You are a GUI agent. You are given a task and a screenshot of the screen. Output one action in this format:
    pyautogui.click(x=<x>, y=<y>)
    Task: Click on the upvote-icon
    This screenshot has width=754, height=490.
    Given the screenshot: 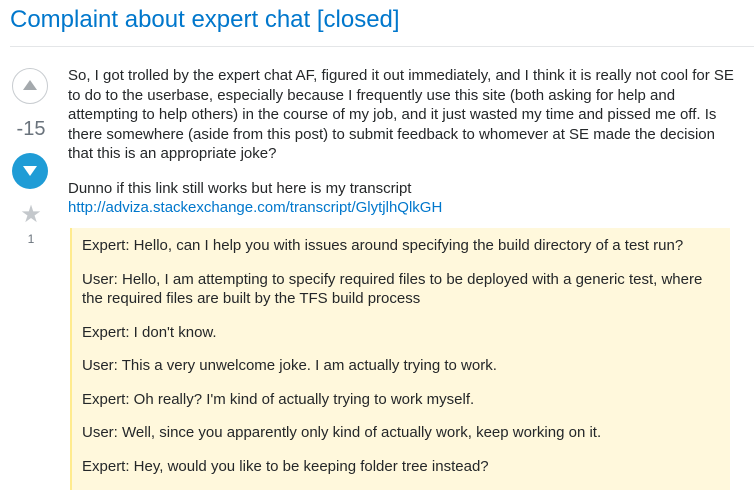 What is the action you would take?
    pyautogui.click(x=30, y=86)
    